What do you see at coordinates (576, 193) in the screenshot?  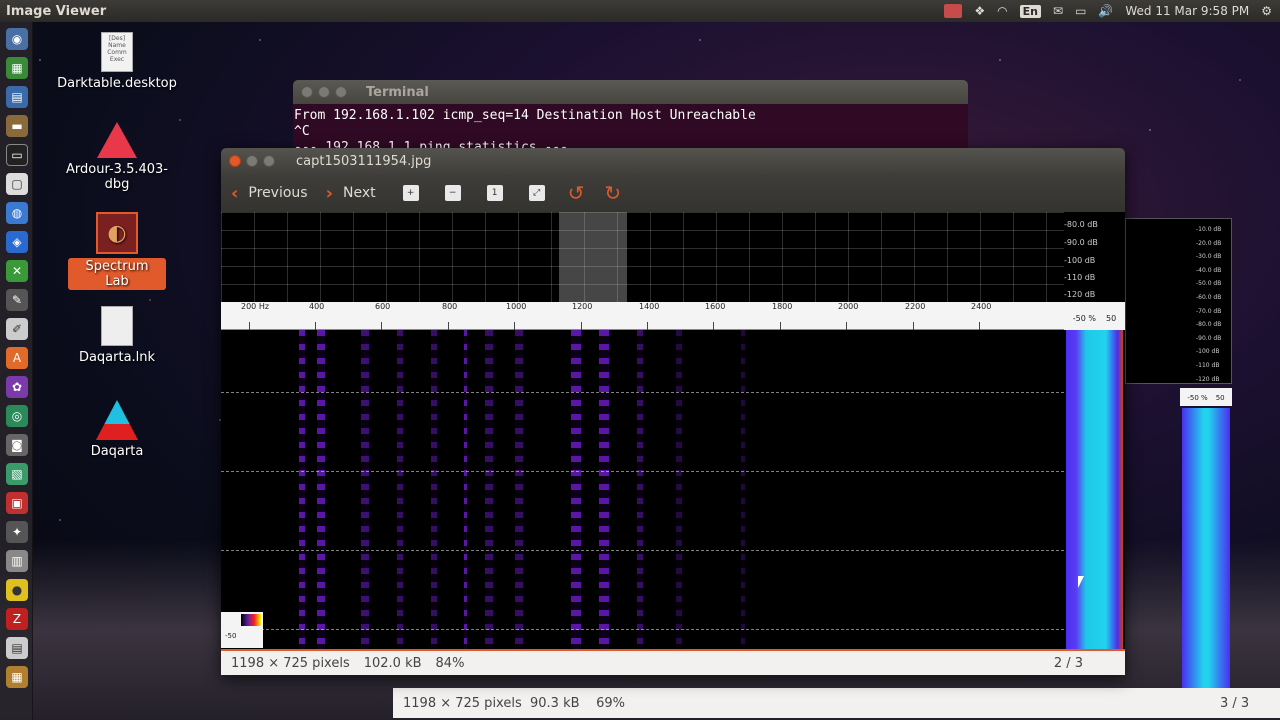 I see `rotate-left-button: ↺` at bounding box center [576, 193].